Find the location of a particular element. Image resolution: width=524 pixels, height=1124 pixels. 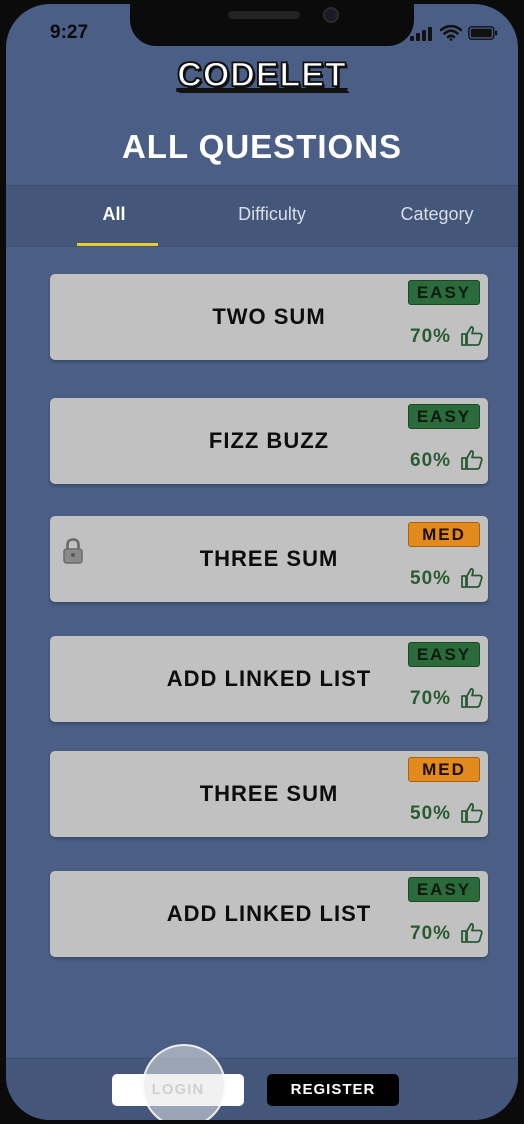

status-time: 9:27 is located at coordinates (69, 32).